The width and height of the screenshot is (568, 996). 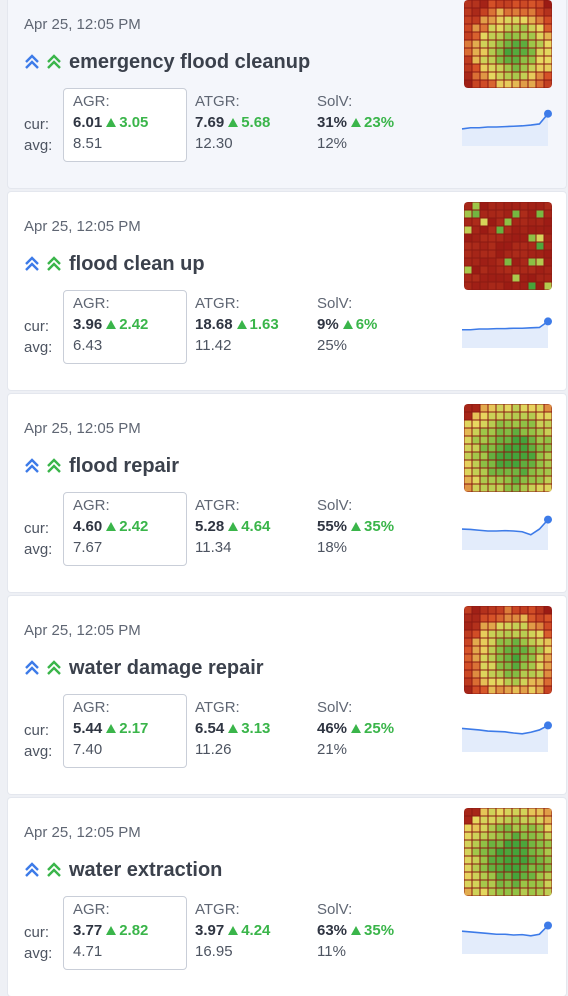 What do you see at coordinates (232, 932) in the screenshot?
I see `atgr-metric: ATGR: 3.97 4.24 16.95` at bounding box center [232, 932].